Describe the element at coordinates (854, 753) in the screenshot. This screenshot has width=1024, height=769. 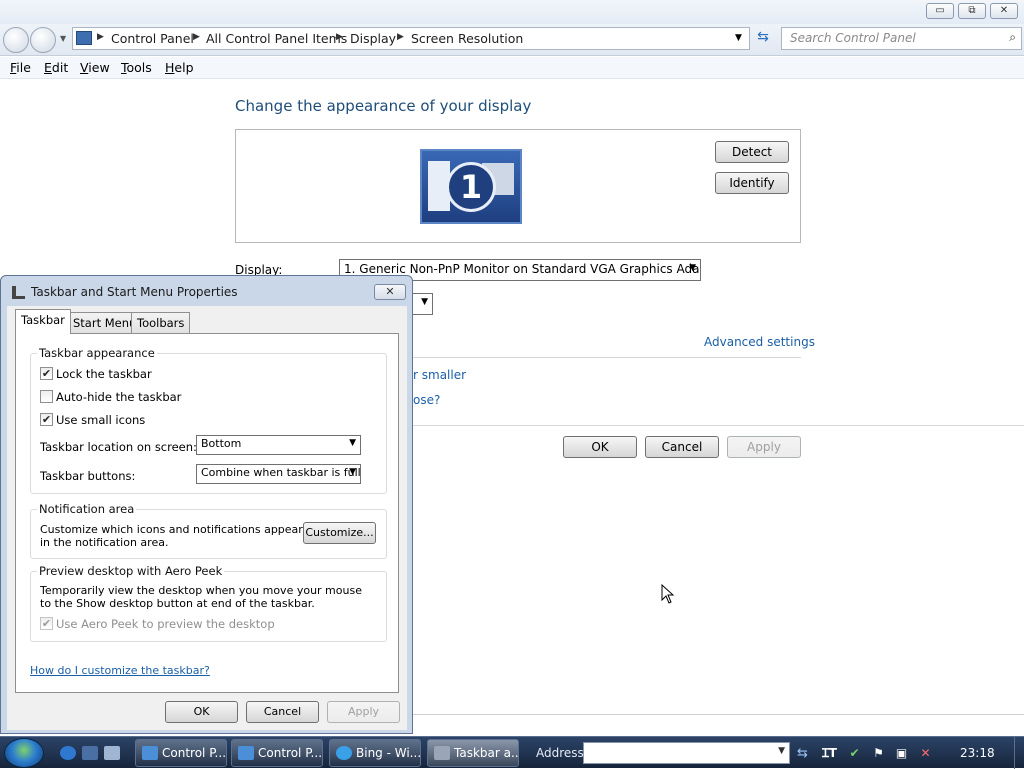
I see `security-shield-icon: ✔` at that location.